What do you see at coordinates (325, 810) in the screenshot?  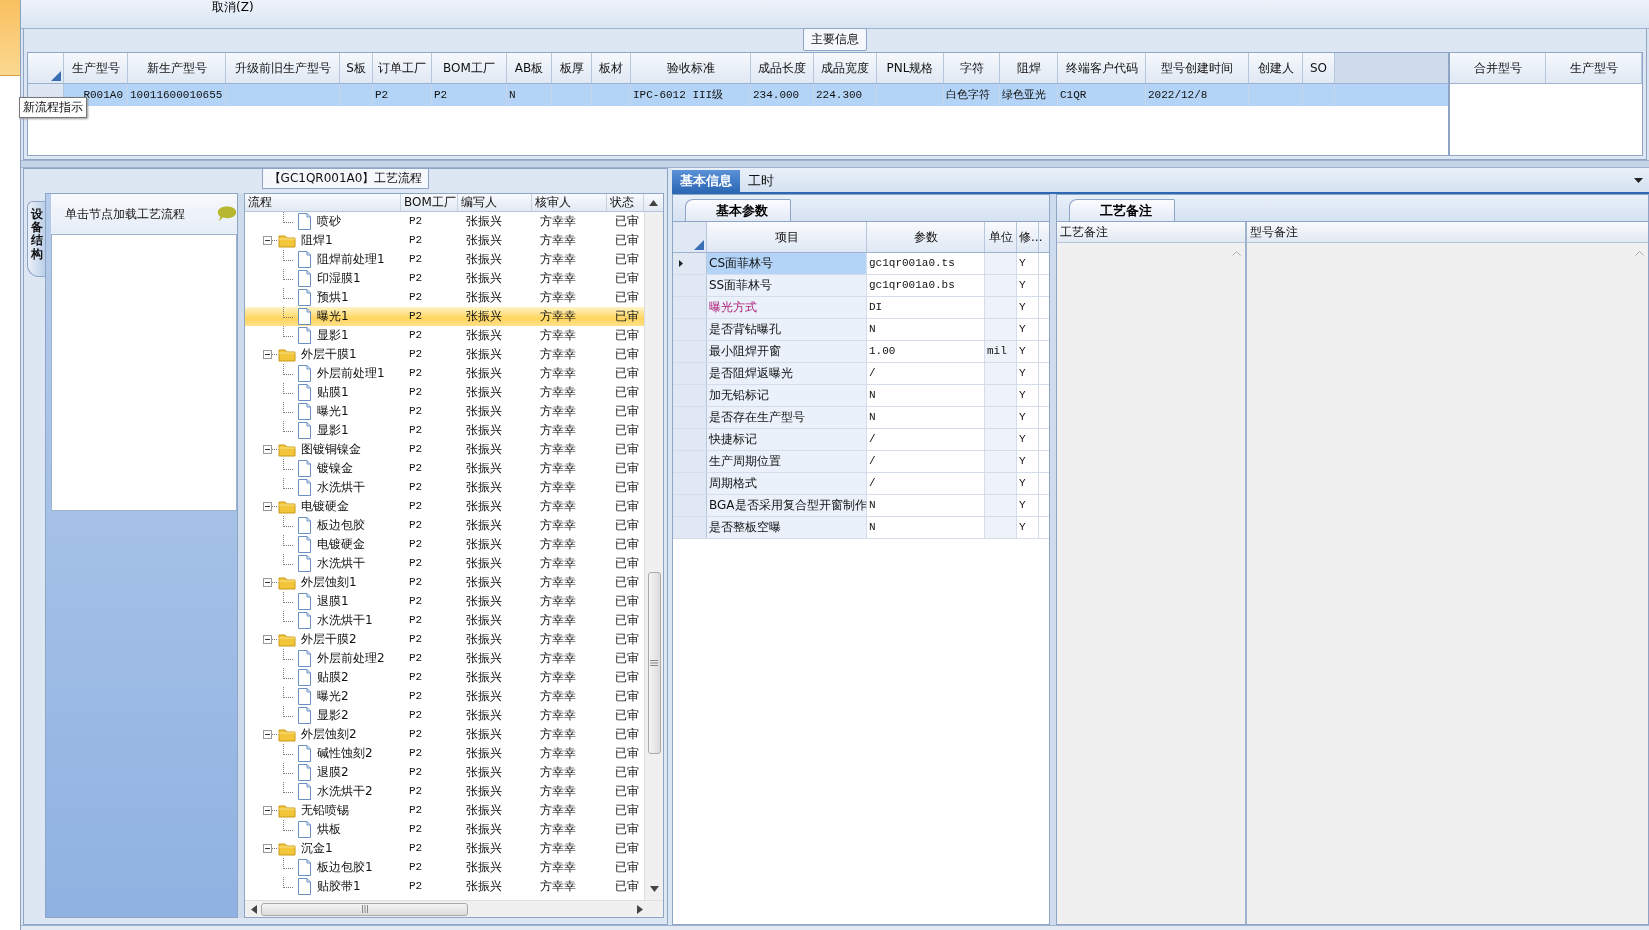 I see `tree-item: 无铅喷锡` at bounding box center [325, 810].